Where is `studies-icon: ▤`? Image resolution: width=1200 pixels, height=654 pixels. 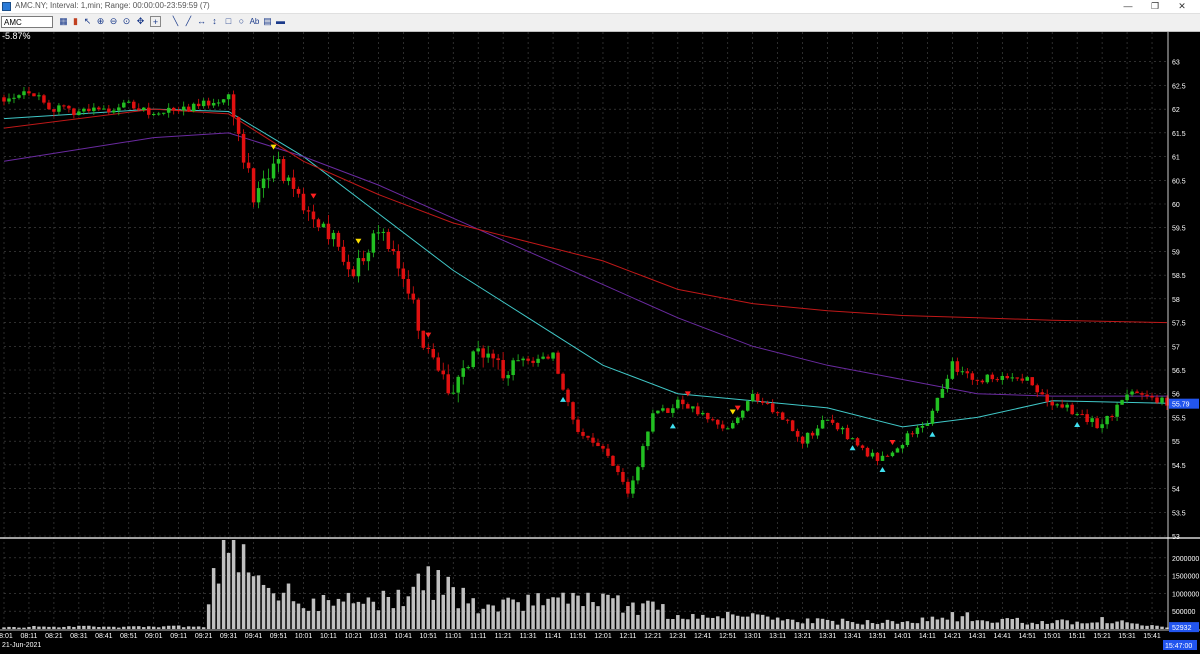
studies-icon: ▤ is located at coordinates (267, 21).